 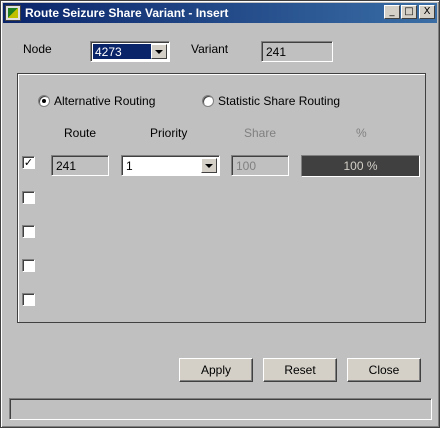 What do you see at coordinates (279, 101) in the screenshot?
I see `statistic-share-routing-label: Statistic Share Routing` at bounding box center [279, 101].